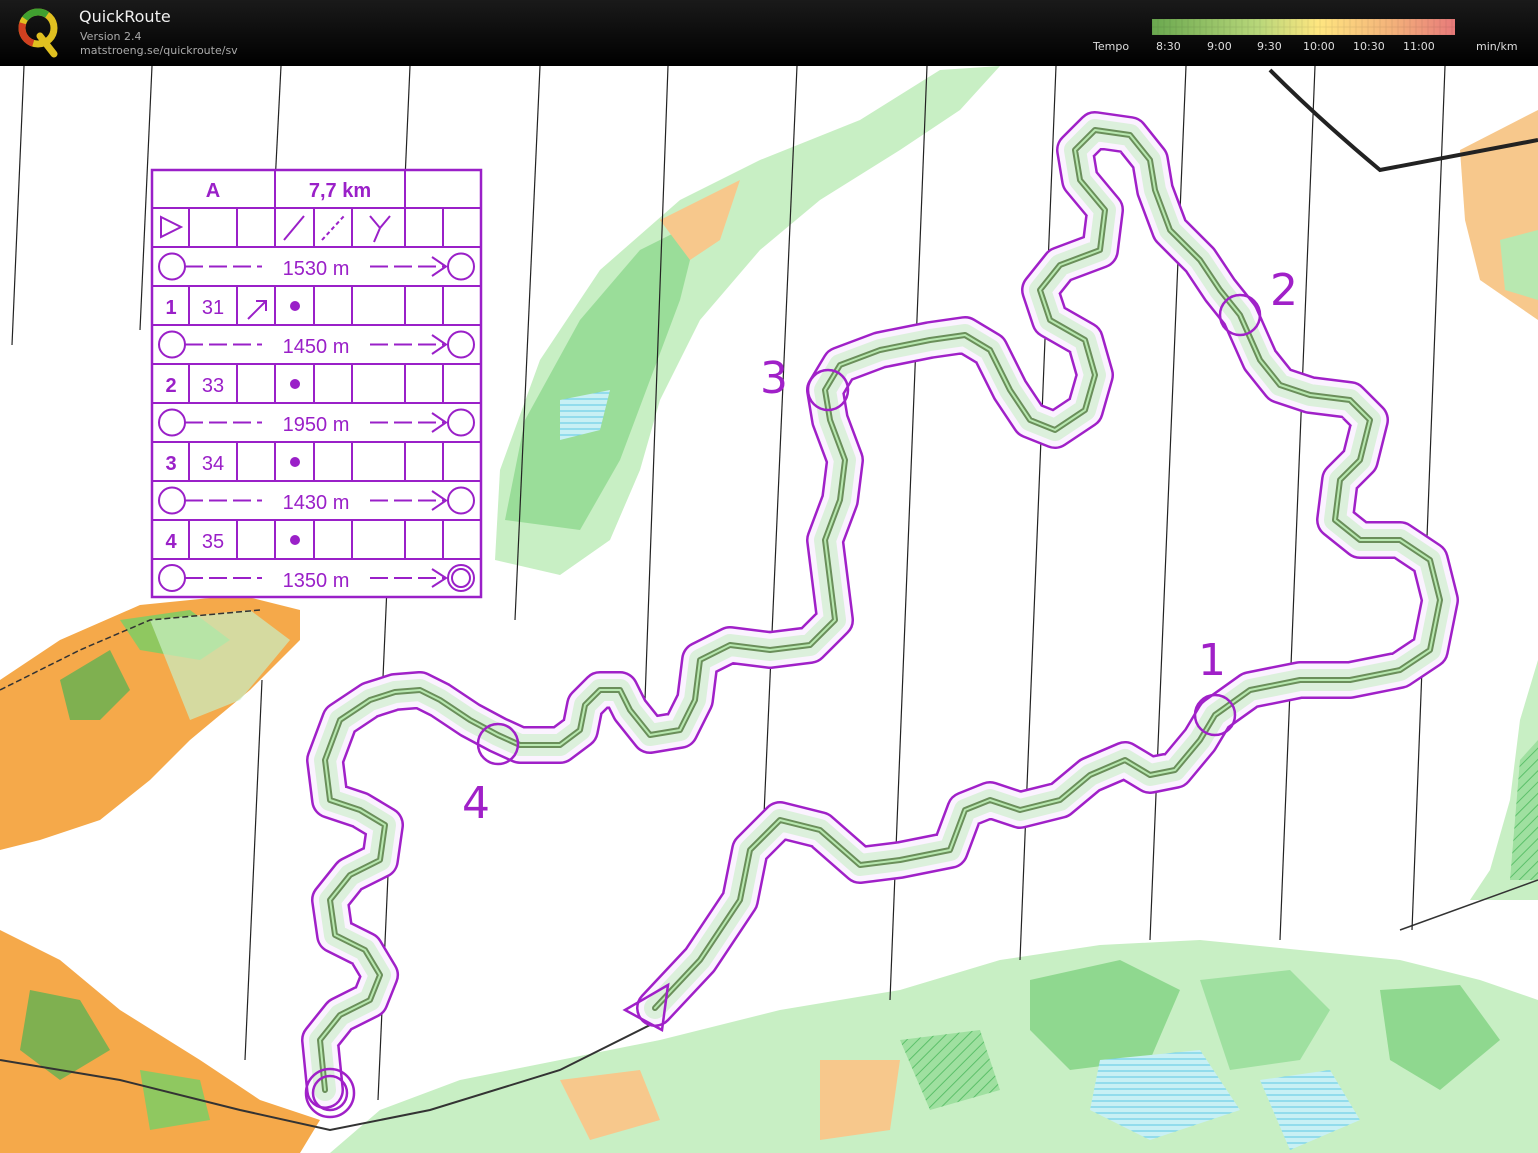 This screenshot has height=1153, width=1538. I want to click on control-number-4: 4, so click(476, 803).